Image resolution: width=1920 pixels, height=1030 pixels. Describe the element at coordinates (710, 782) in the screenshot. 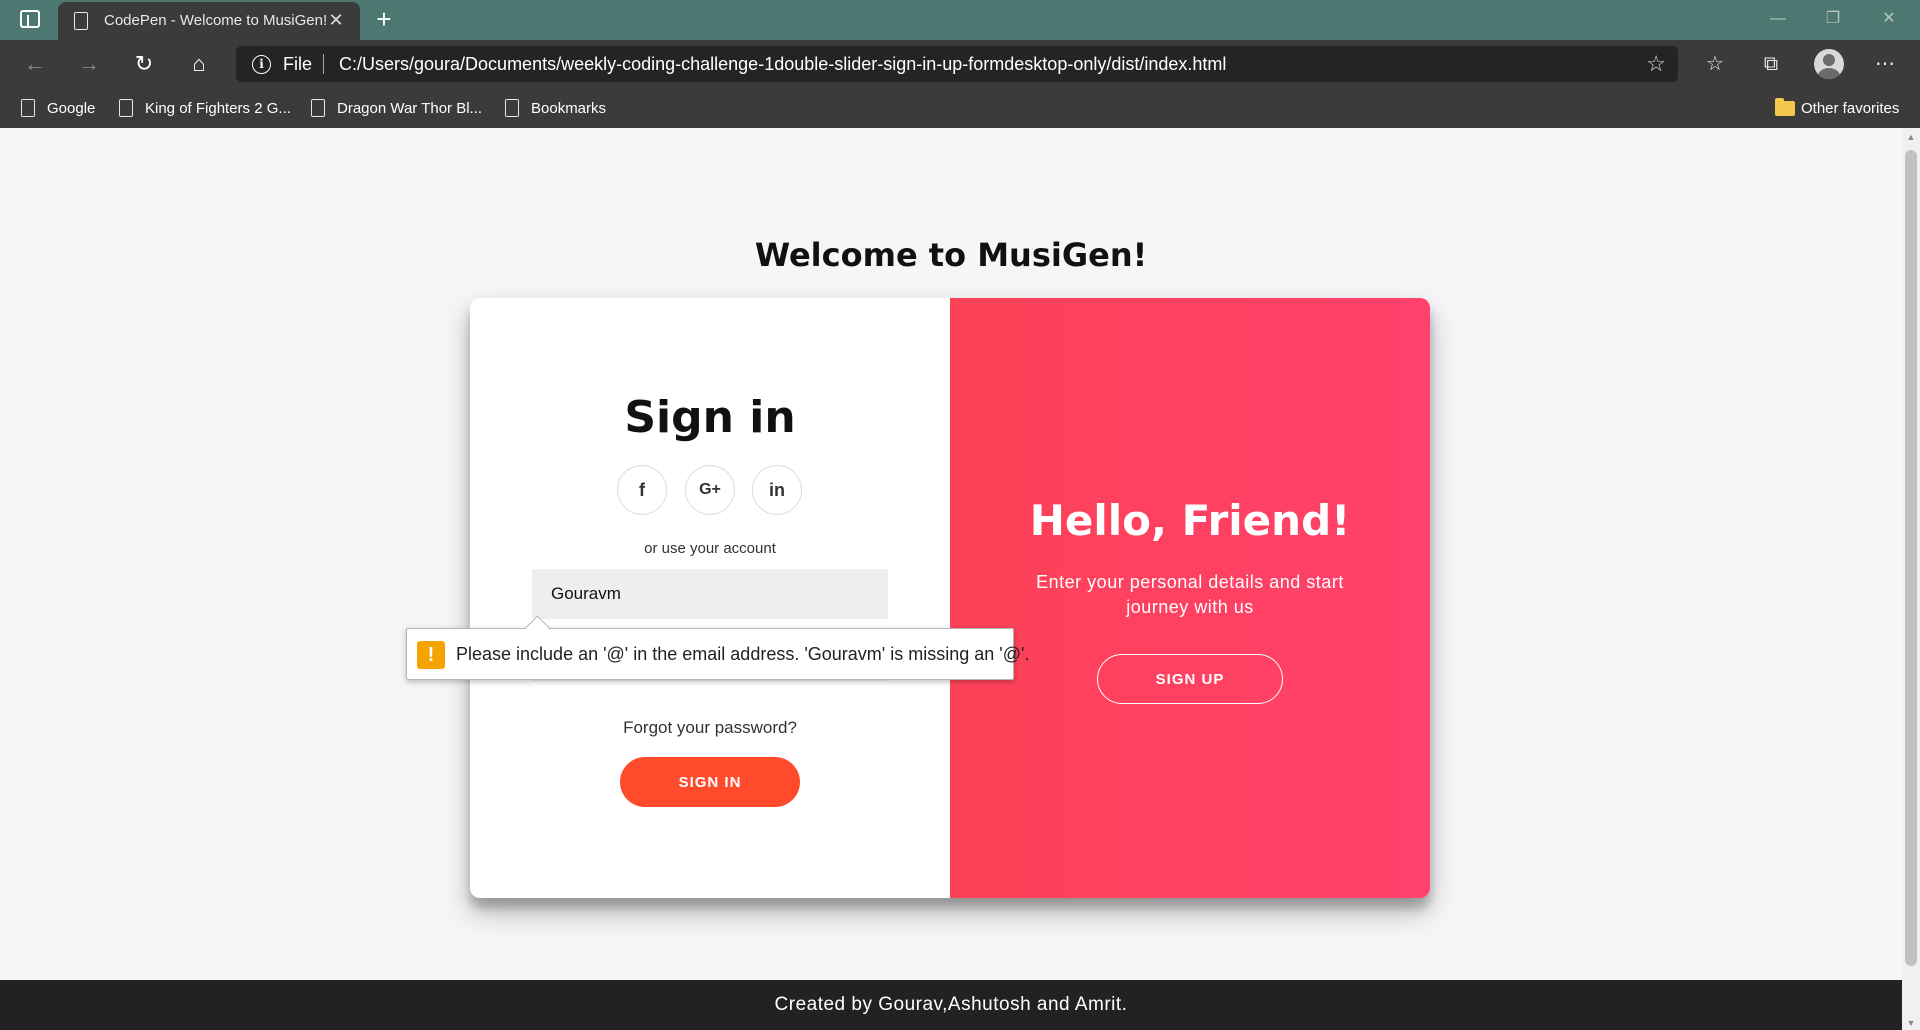

I see `sign-in-button: SIGN IN` at that location.